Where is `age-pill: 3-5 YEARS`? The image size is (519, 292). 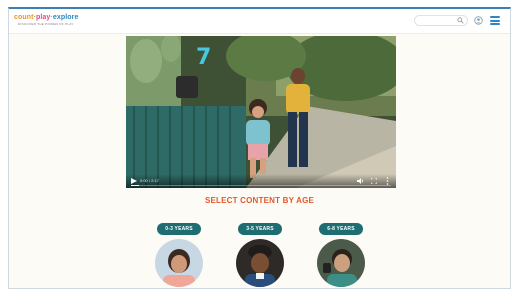 age-pill: 3-5 YEARS is located at coordinates (260, 229).